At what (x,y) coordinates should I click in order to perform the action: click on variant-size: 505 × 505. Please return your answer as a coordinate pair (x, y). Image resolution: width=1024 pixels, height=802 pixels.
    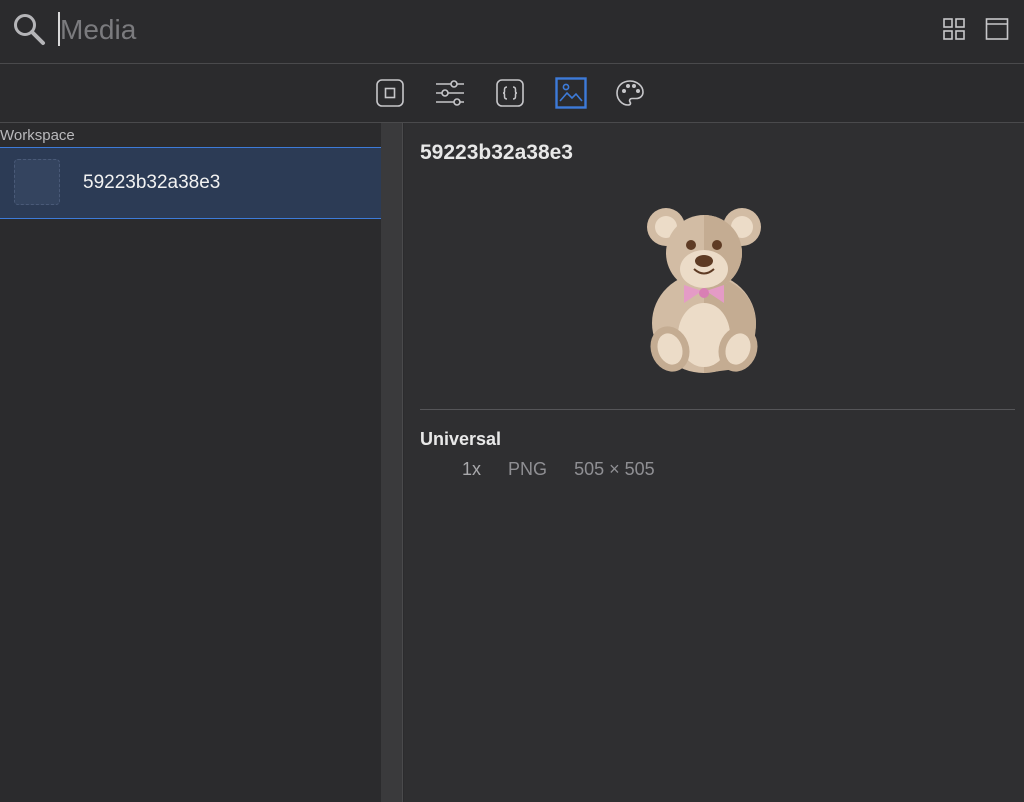
    Looking at the image, I should click on (614, 469).